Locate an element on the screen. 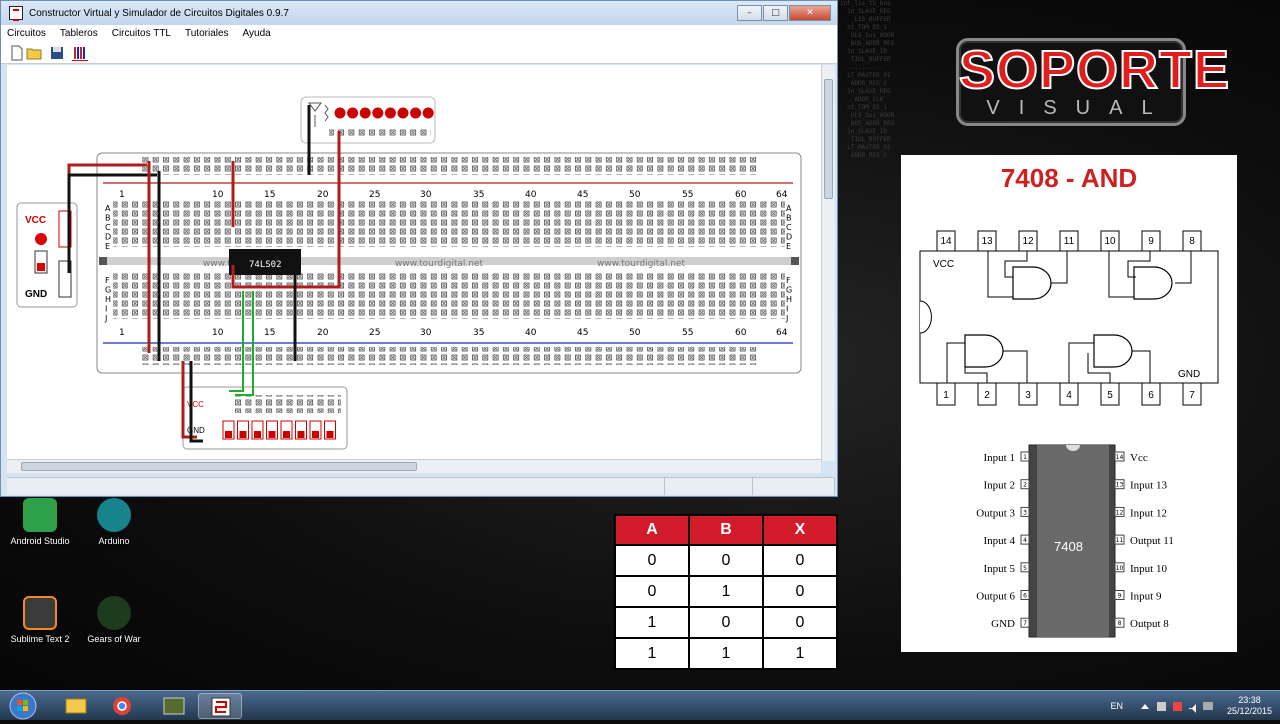 Image resolution: width=1280 pixels, height=724 pixels. menu-ayuda: Ayuda is located at coordinates (257, 33).